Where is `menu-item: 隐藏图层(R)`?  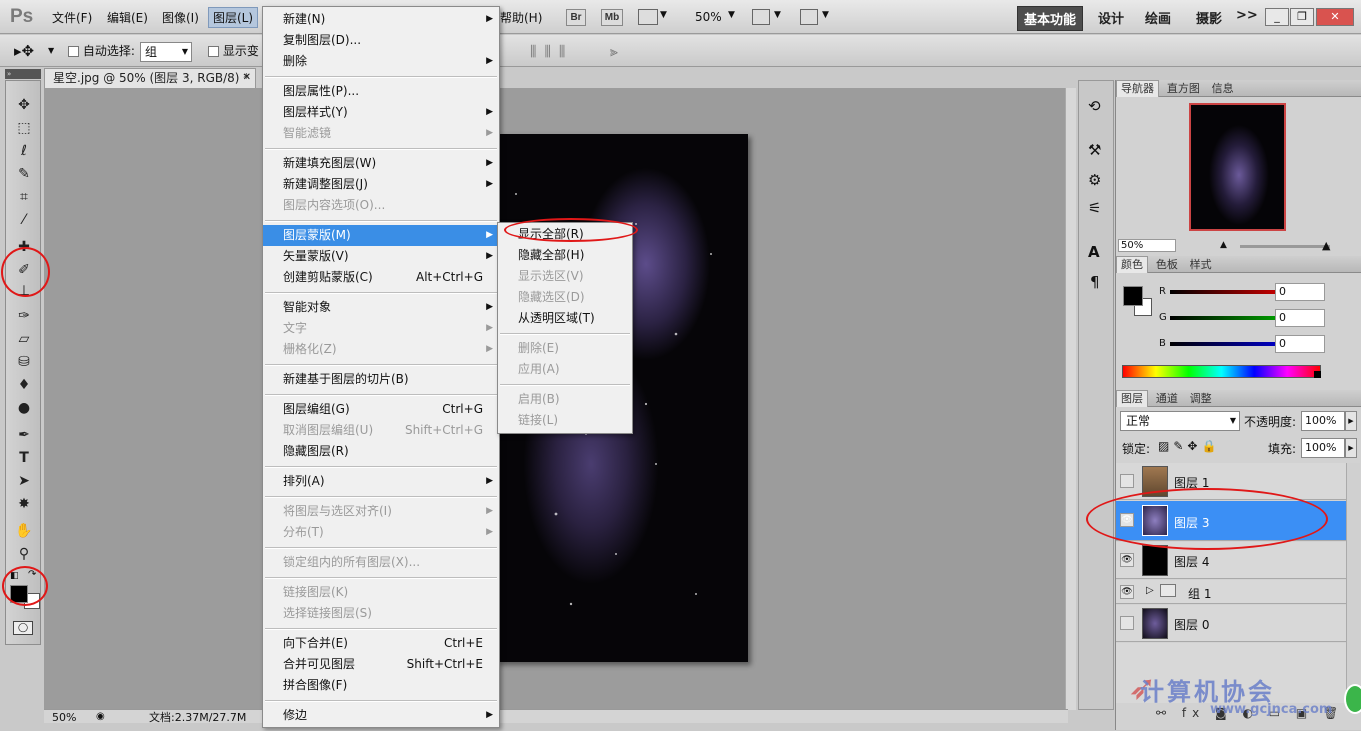 menu-item: 隐藏图层(R) is located at coordinates (381, 451).